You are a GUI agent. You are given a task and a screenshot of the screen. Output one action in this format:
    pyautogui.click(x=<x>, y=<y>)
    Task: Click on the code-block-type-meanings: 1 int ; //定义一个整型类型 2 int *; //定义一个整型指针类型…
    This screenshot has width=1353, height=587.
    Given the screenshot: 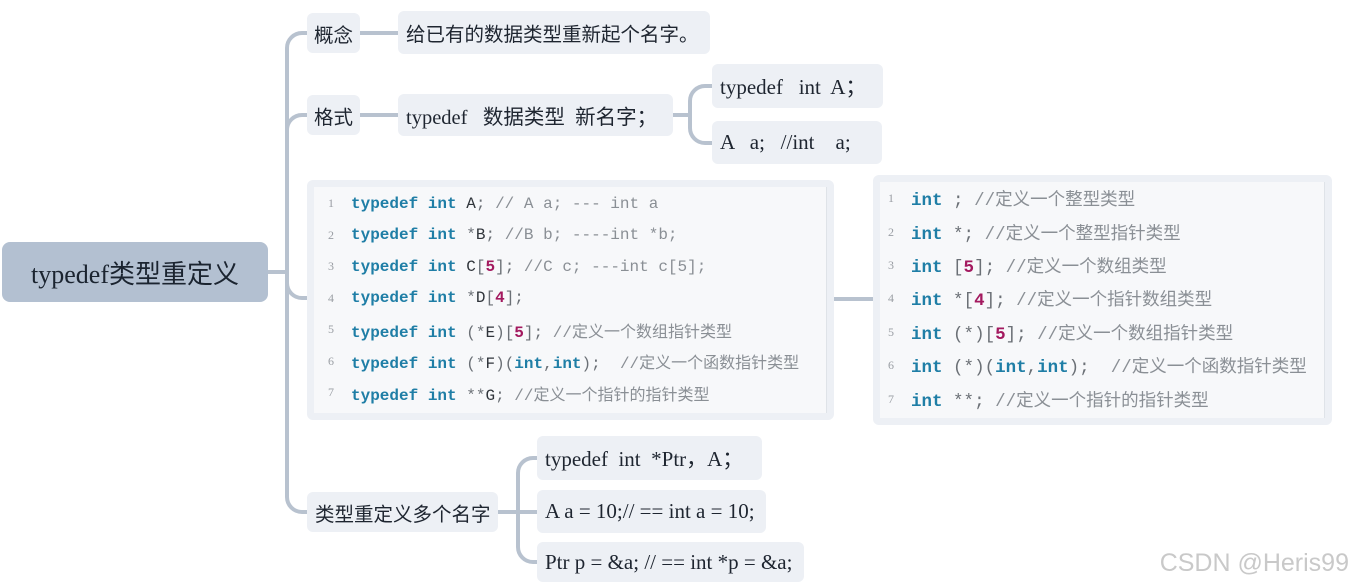 What is the action you would take?
    pyautogui.click(x=1102, y=300)
    